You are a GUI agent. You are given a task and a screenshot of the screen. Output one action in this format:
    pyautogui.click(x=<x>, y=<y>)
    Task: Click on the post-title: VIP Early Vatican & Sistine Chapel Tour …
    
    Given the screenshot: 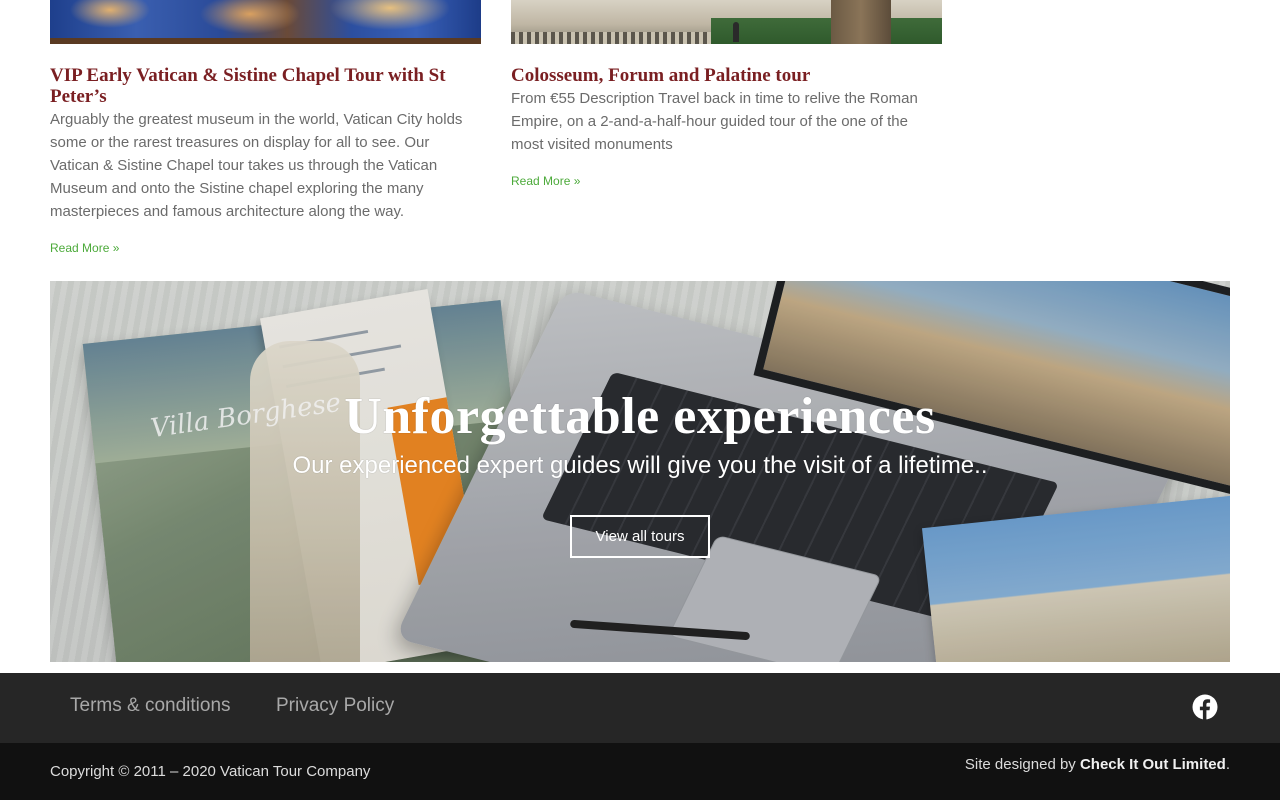 What is the action you would take?
    pyautogui.click(x=265, y=86)
    